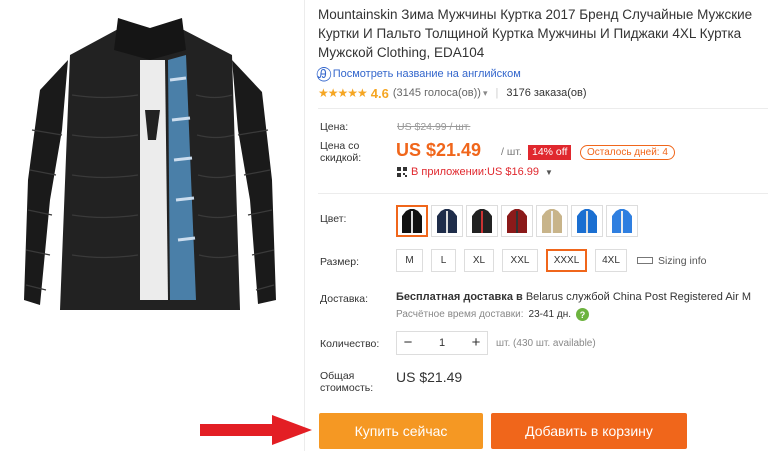 The height and width of the screenshot is (451, 768). I want to click on quantity-available: шт. (430 шт. available), so click(546, 343).